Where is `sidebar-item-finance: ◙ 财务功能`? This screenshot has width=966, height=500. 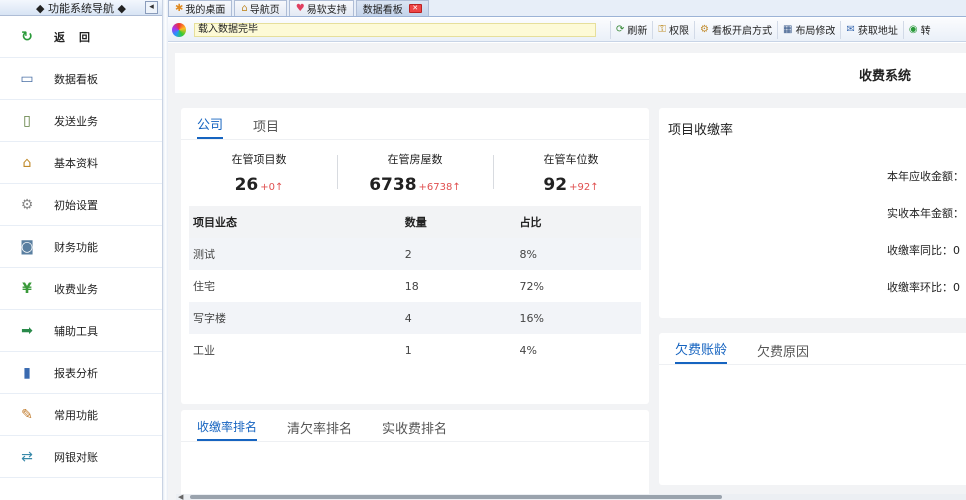 sidebar-item-finance: ◙ 财务功能 is located at coordinates (81, 247).